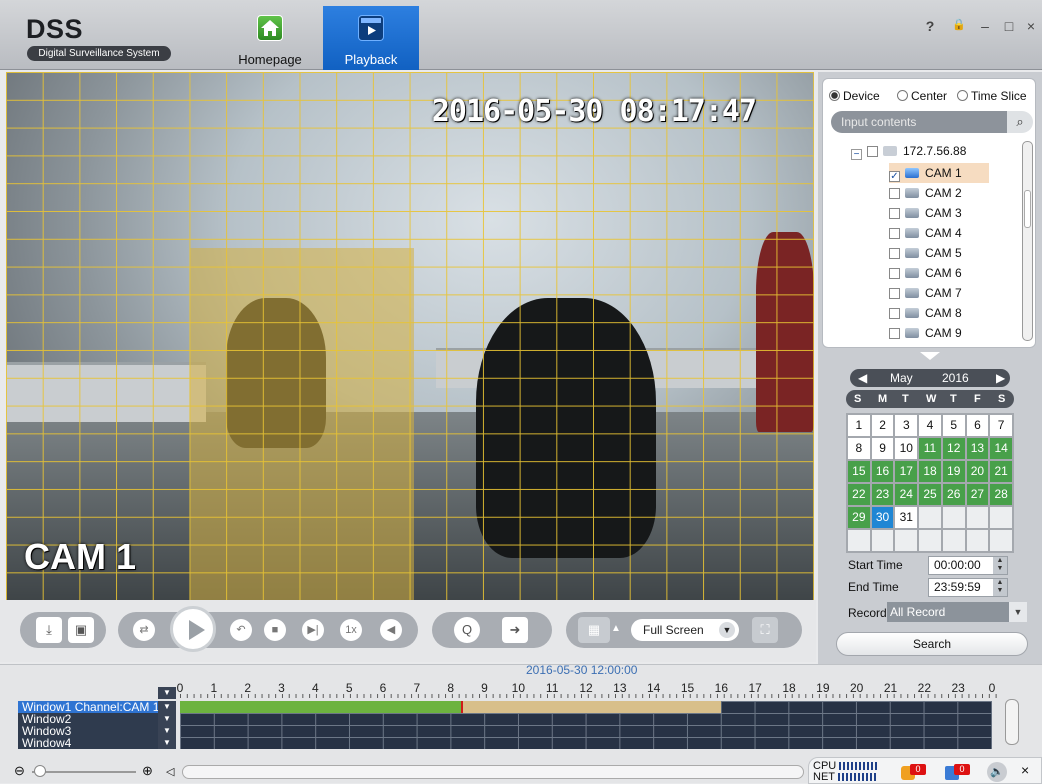 This screenshot has width=1042, height=784. Describe the element at coordinates (493, 772) in the screenshot. I see `timeline-horizontal-scrollbar` at that location.